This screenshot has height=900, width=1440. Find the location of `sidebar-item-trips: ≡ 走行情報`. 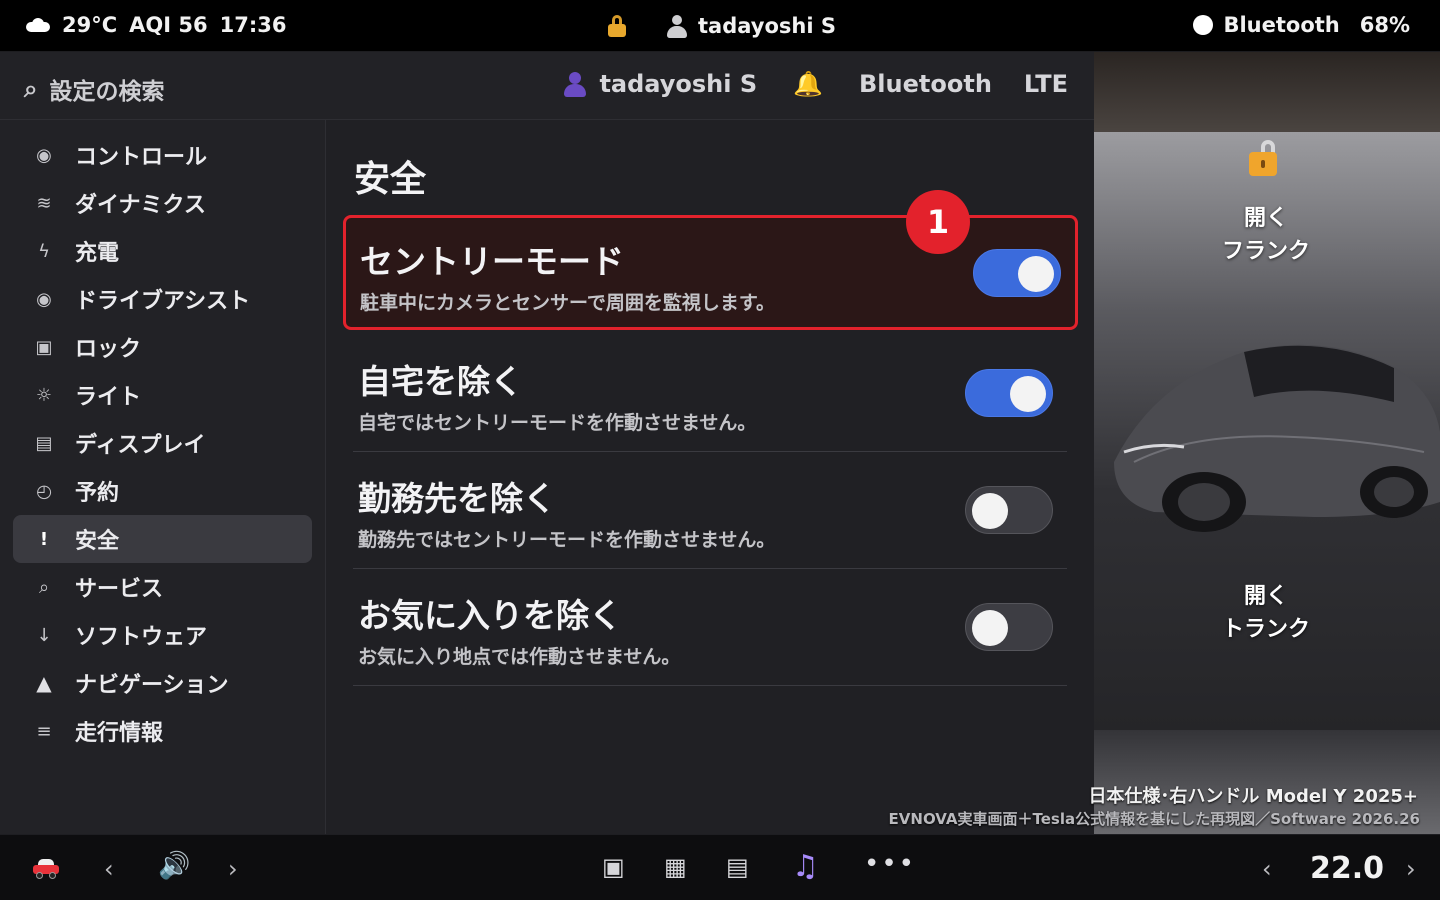

sidebar-item-trips: ≡ 走行情報 is located at coordinates (162, 731).